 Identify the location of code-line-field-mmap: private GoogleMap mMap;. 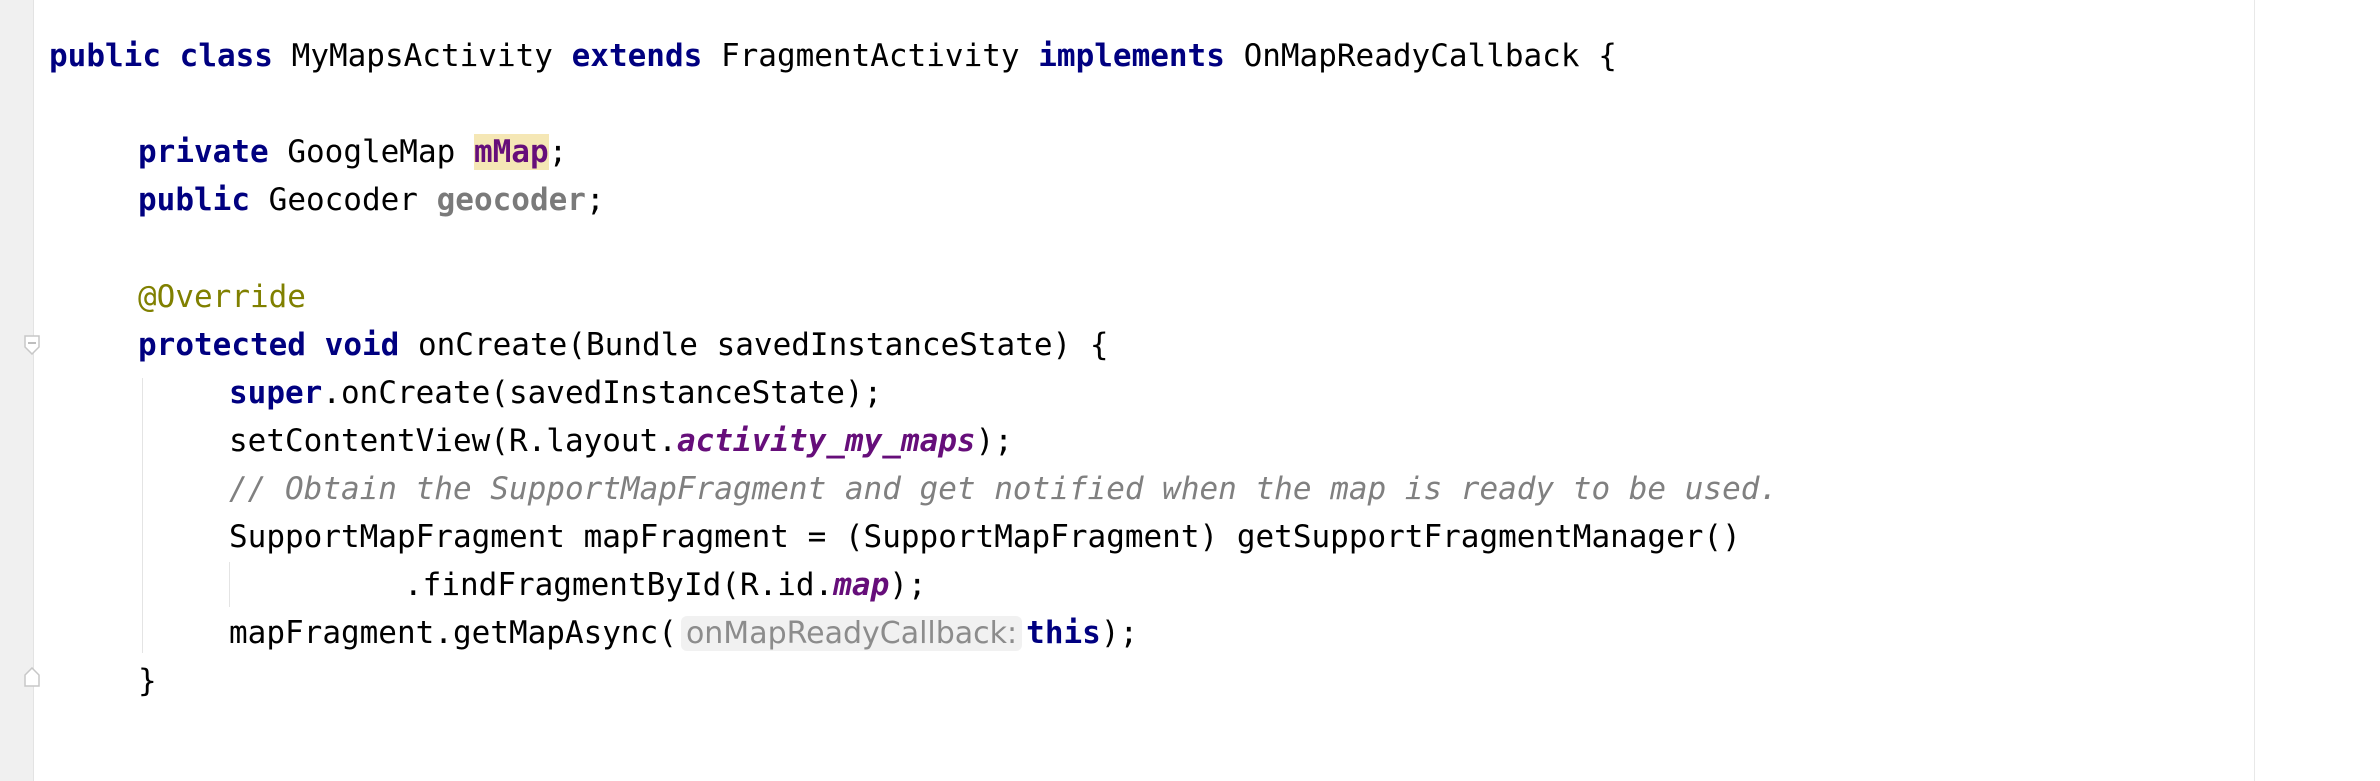
(352, 152).